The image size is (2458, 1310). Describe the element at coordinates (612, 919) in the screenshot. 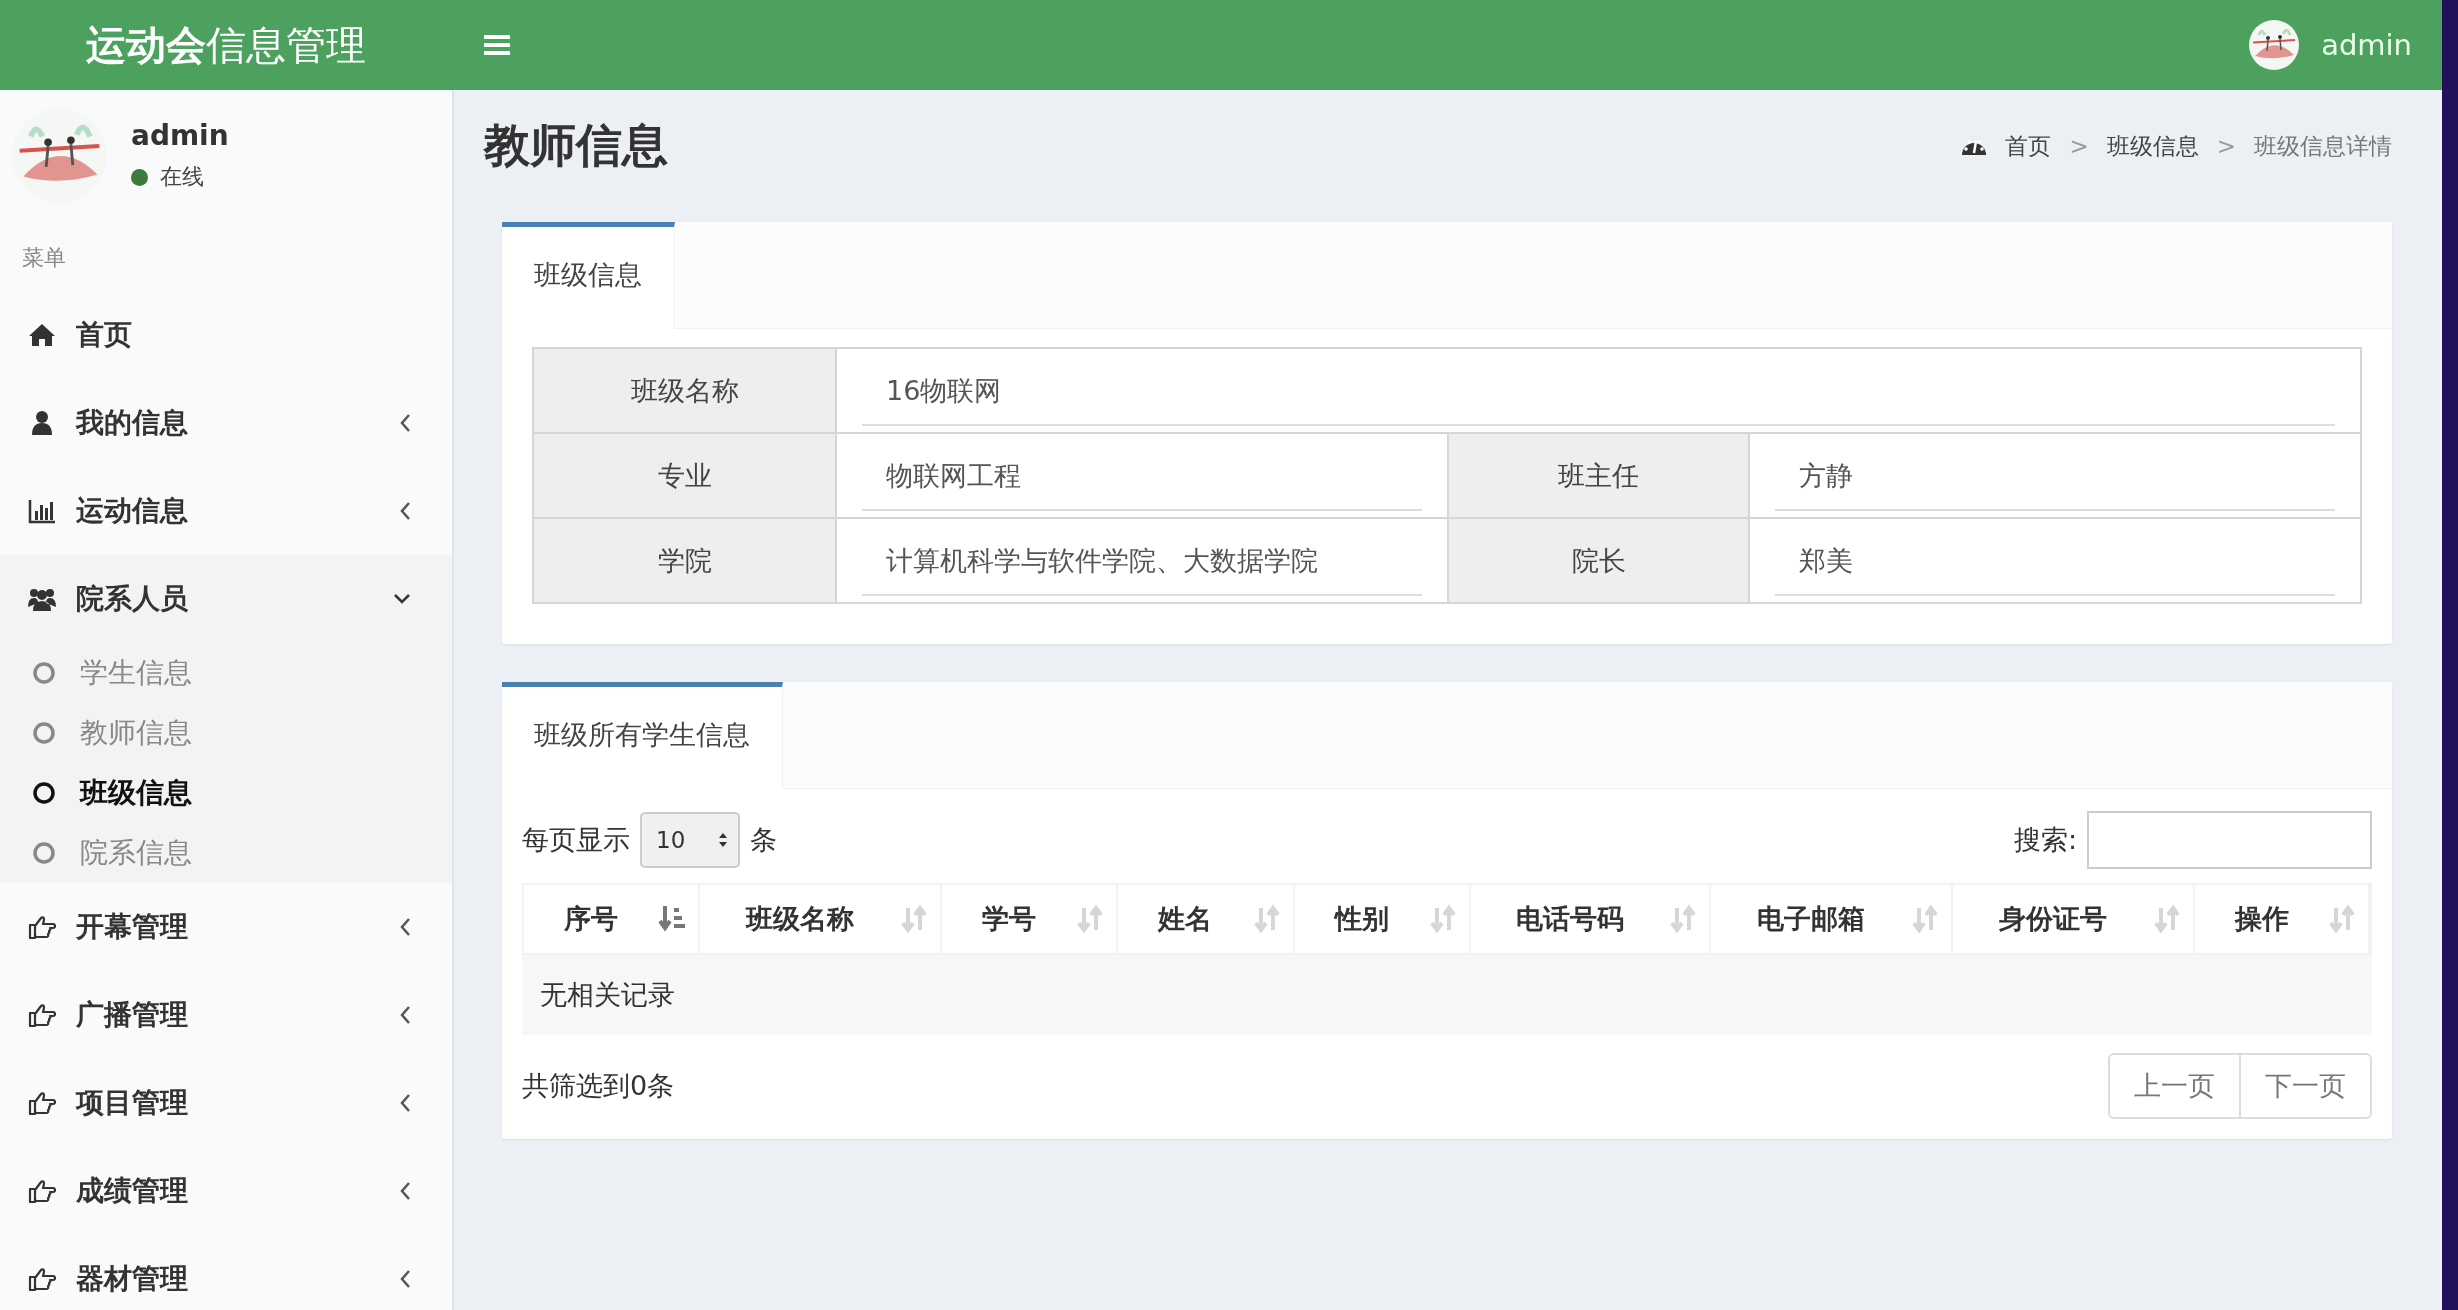

I see `column-header: 序号` at that location.